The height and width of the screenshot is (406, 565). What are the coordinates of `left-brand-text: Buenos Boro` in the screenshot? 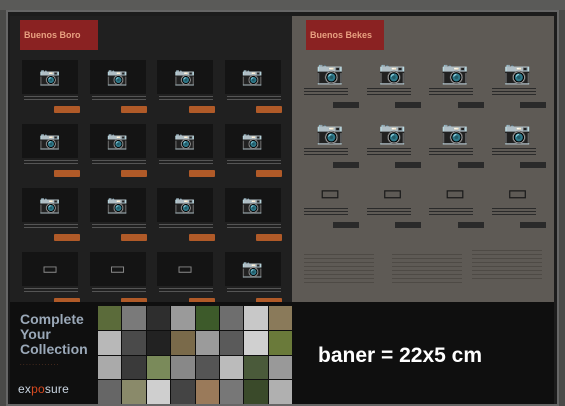 It's located at (52, 35).